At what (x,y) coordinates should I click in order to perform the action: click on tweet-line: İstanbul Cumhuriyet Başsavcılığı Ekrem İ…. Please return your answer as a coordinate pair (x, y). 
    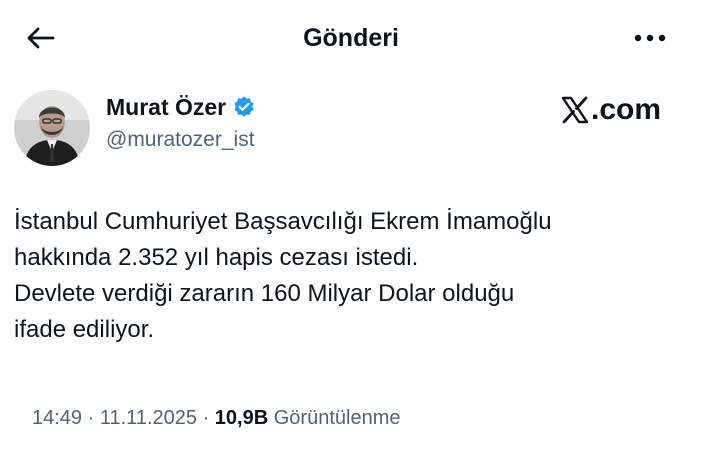
    Looking at the image, I should click on (283, 221).